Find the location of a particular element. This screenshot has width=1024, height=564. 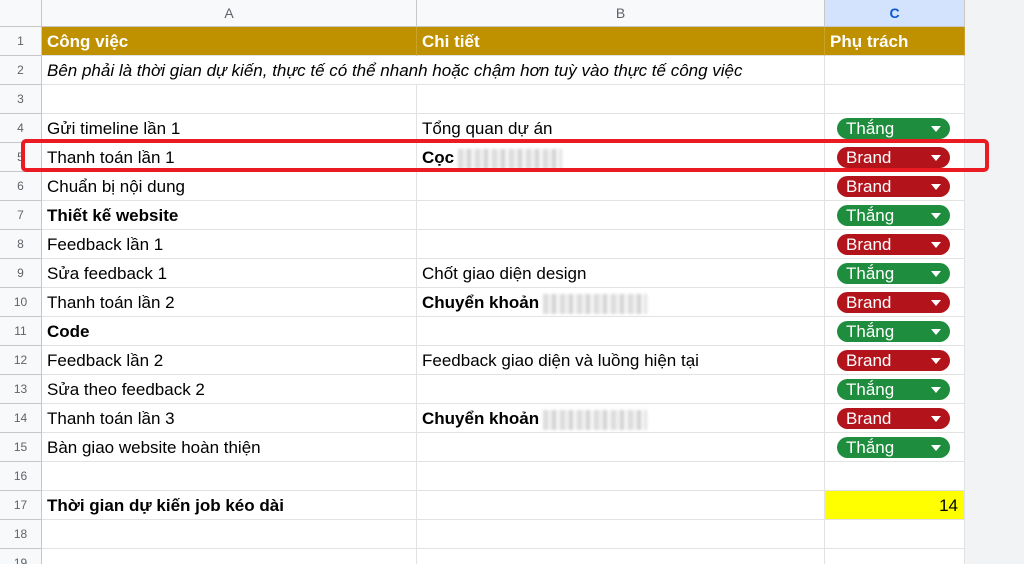

summary-label-cell: Thời gian dự kiến job kéo dài is located at coordinates (229, 505).